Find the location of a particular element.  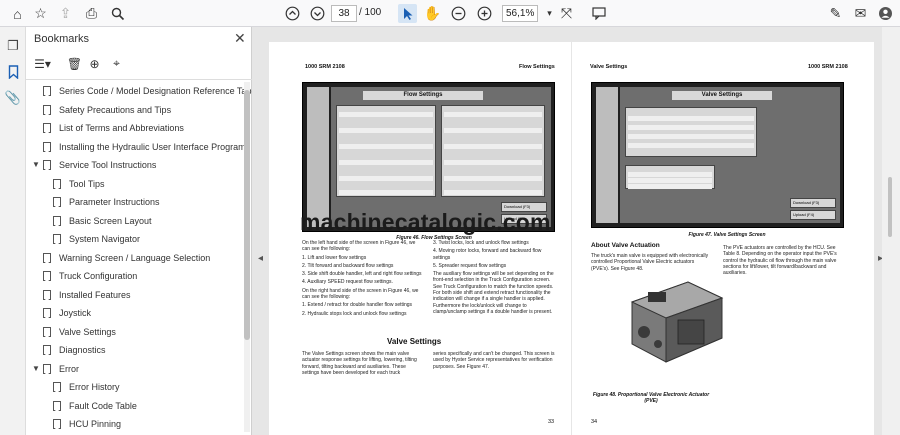

bookmarks-panel-icon is located at coordinates (13, 72).